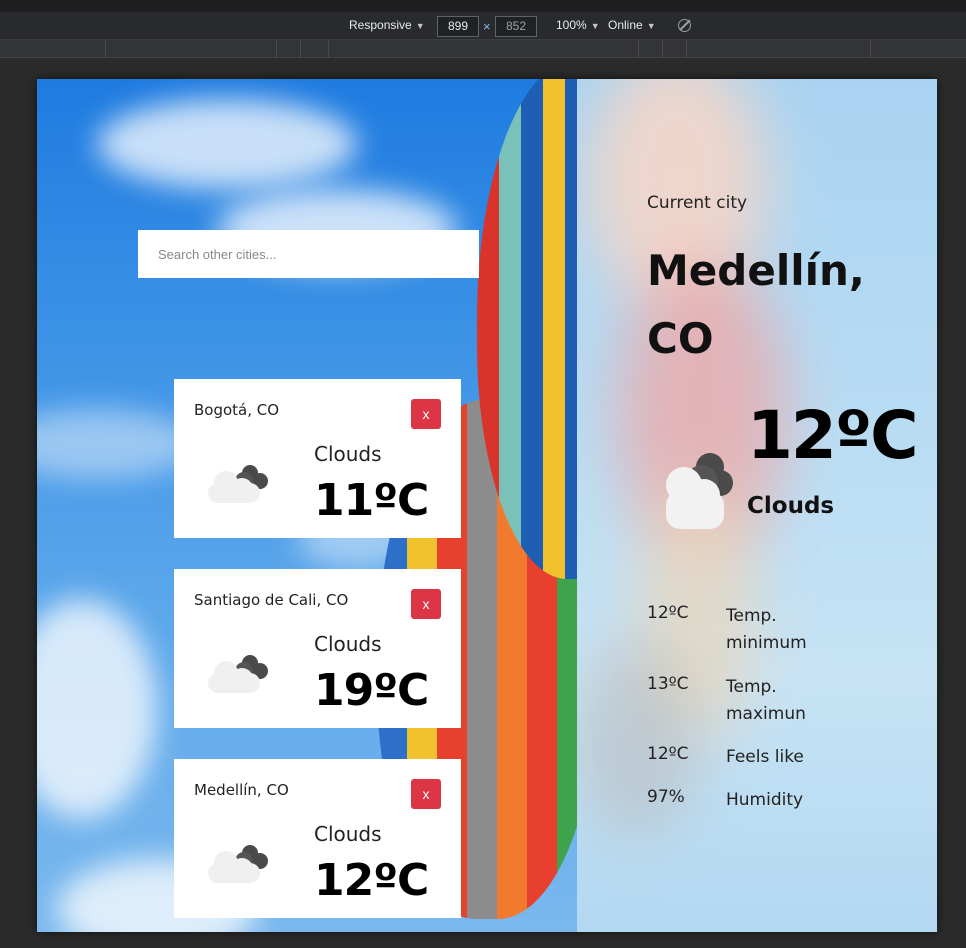 The height and width of the screenshot is (948, 966). I want to click on stat-label: Temp. maximun, so click(766, 700).